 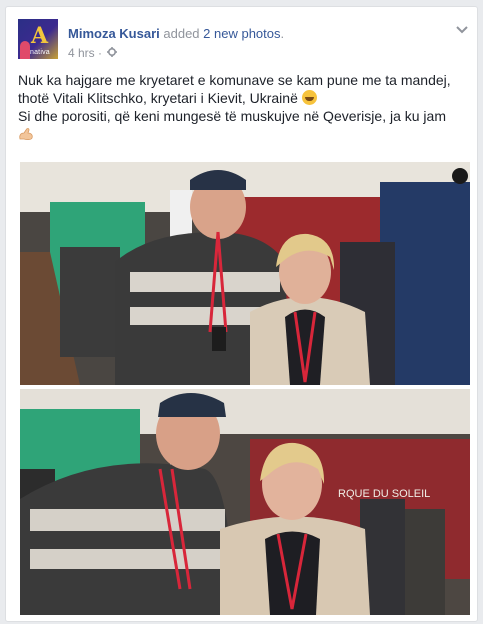 I want to click on post-title: Mimoza Kusari added 2 new photos., so click(x=176, y=33).